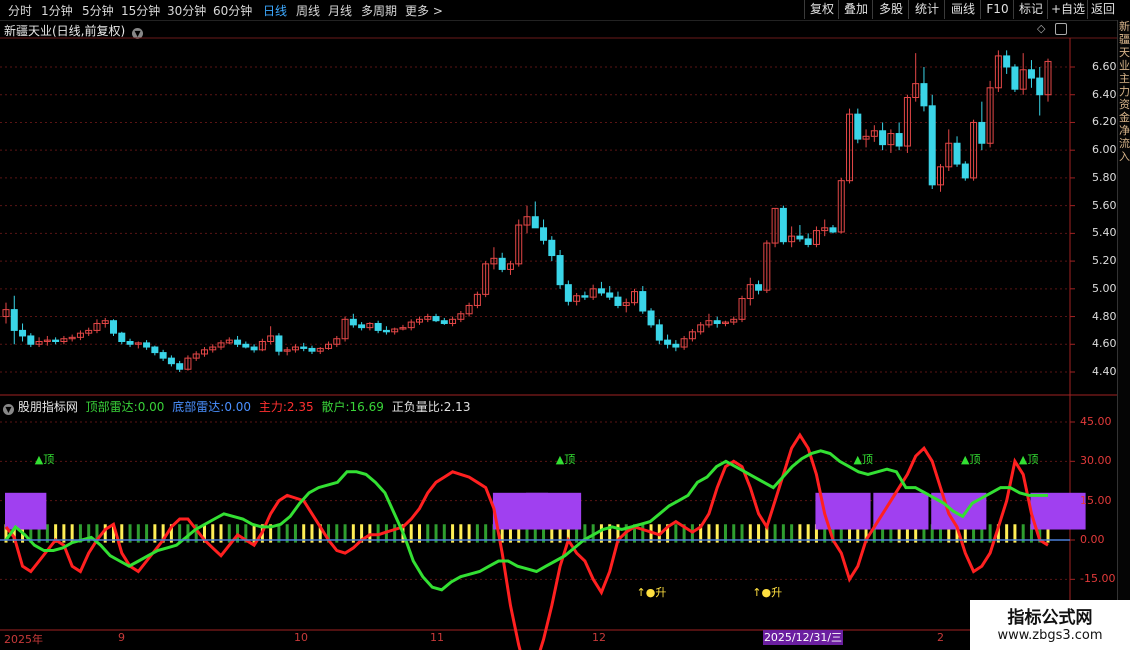 Image resolution: width=1130 pixels, height=650 pixels. I want to click on main-force-value: 2.35, so click(300, 407).